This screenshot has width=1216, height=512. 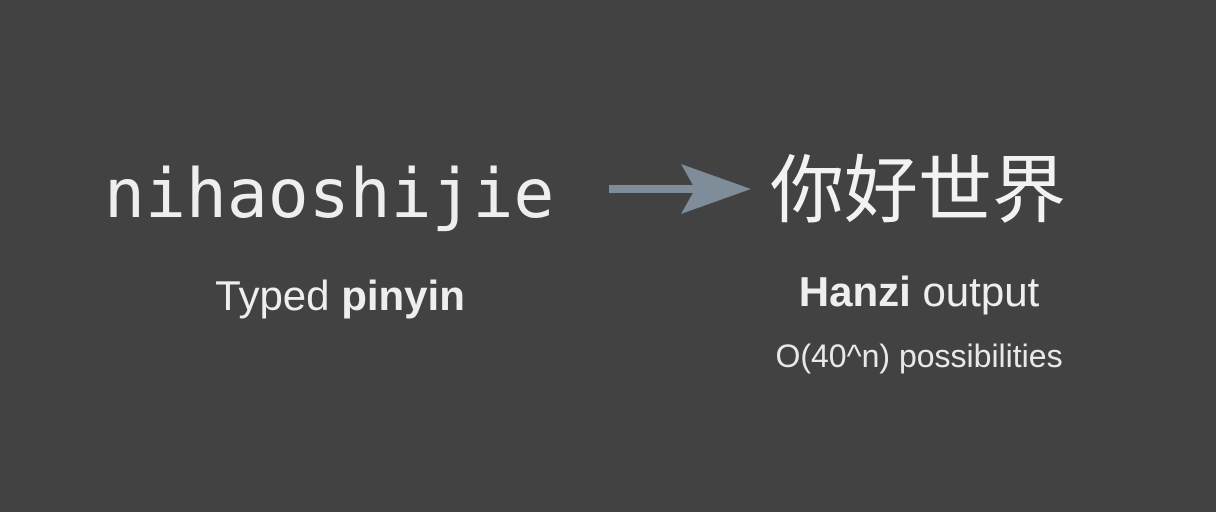 What do you see at coordinates (919, 356) in the screenshot?
I see `possibilities-count: O(40^n) possibilities` at bounding box center [919, 356].